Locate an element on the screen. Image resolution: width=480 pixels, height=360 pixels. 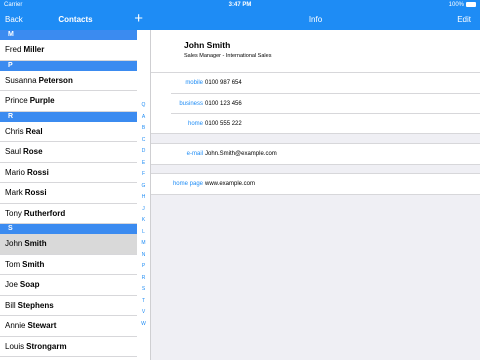
contact-row: Tom Smith is located at coordinates (68, 265).